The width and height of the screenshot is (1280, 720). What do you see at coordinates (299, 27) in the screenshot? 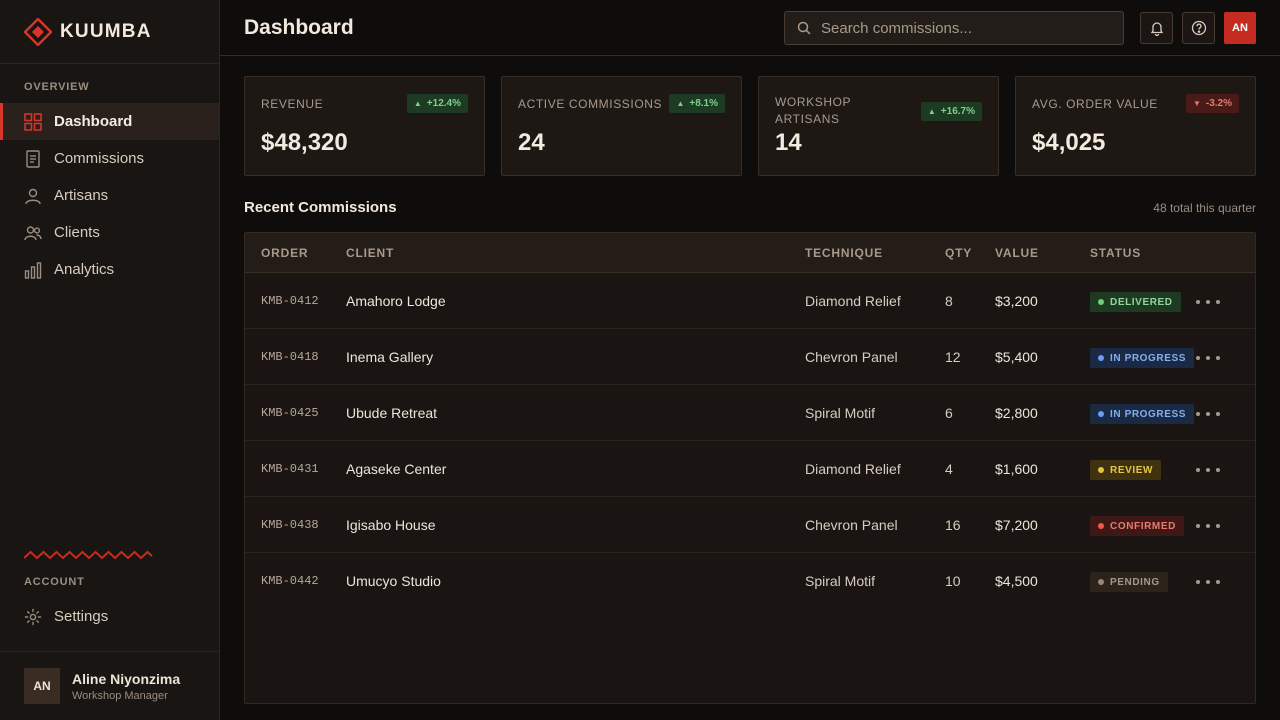
I see `page-title: Dashboard` at bounding box center [299, 27].